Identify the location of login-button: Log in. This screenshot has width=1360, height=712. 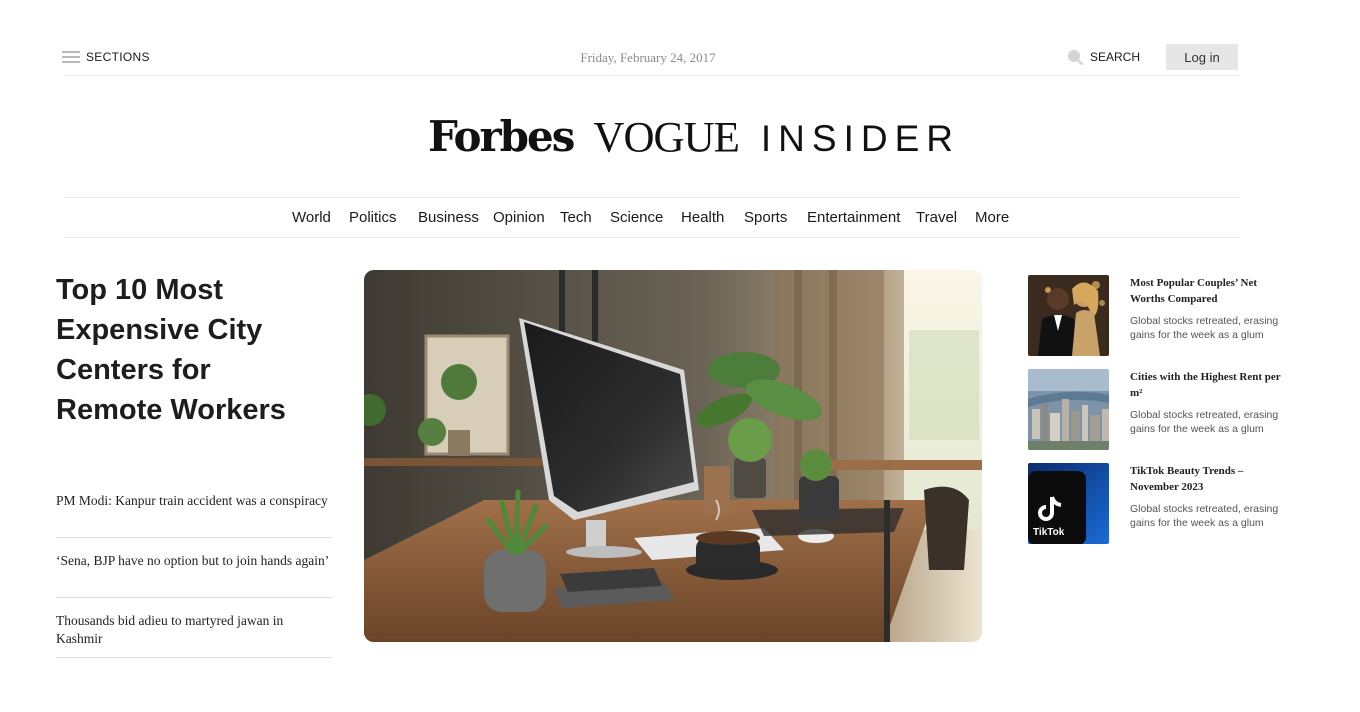
(1202, 57).